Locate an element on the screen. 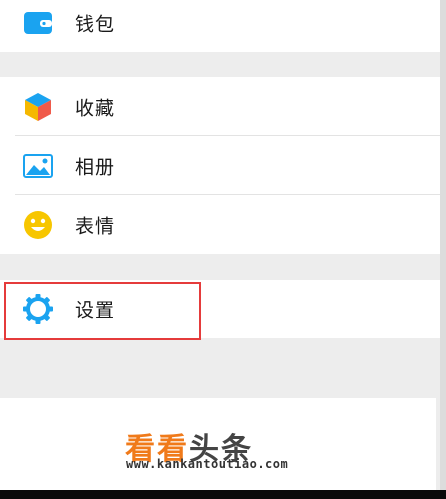  cube-icon is located at coordinates (38, 107).